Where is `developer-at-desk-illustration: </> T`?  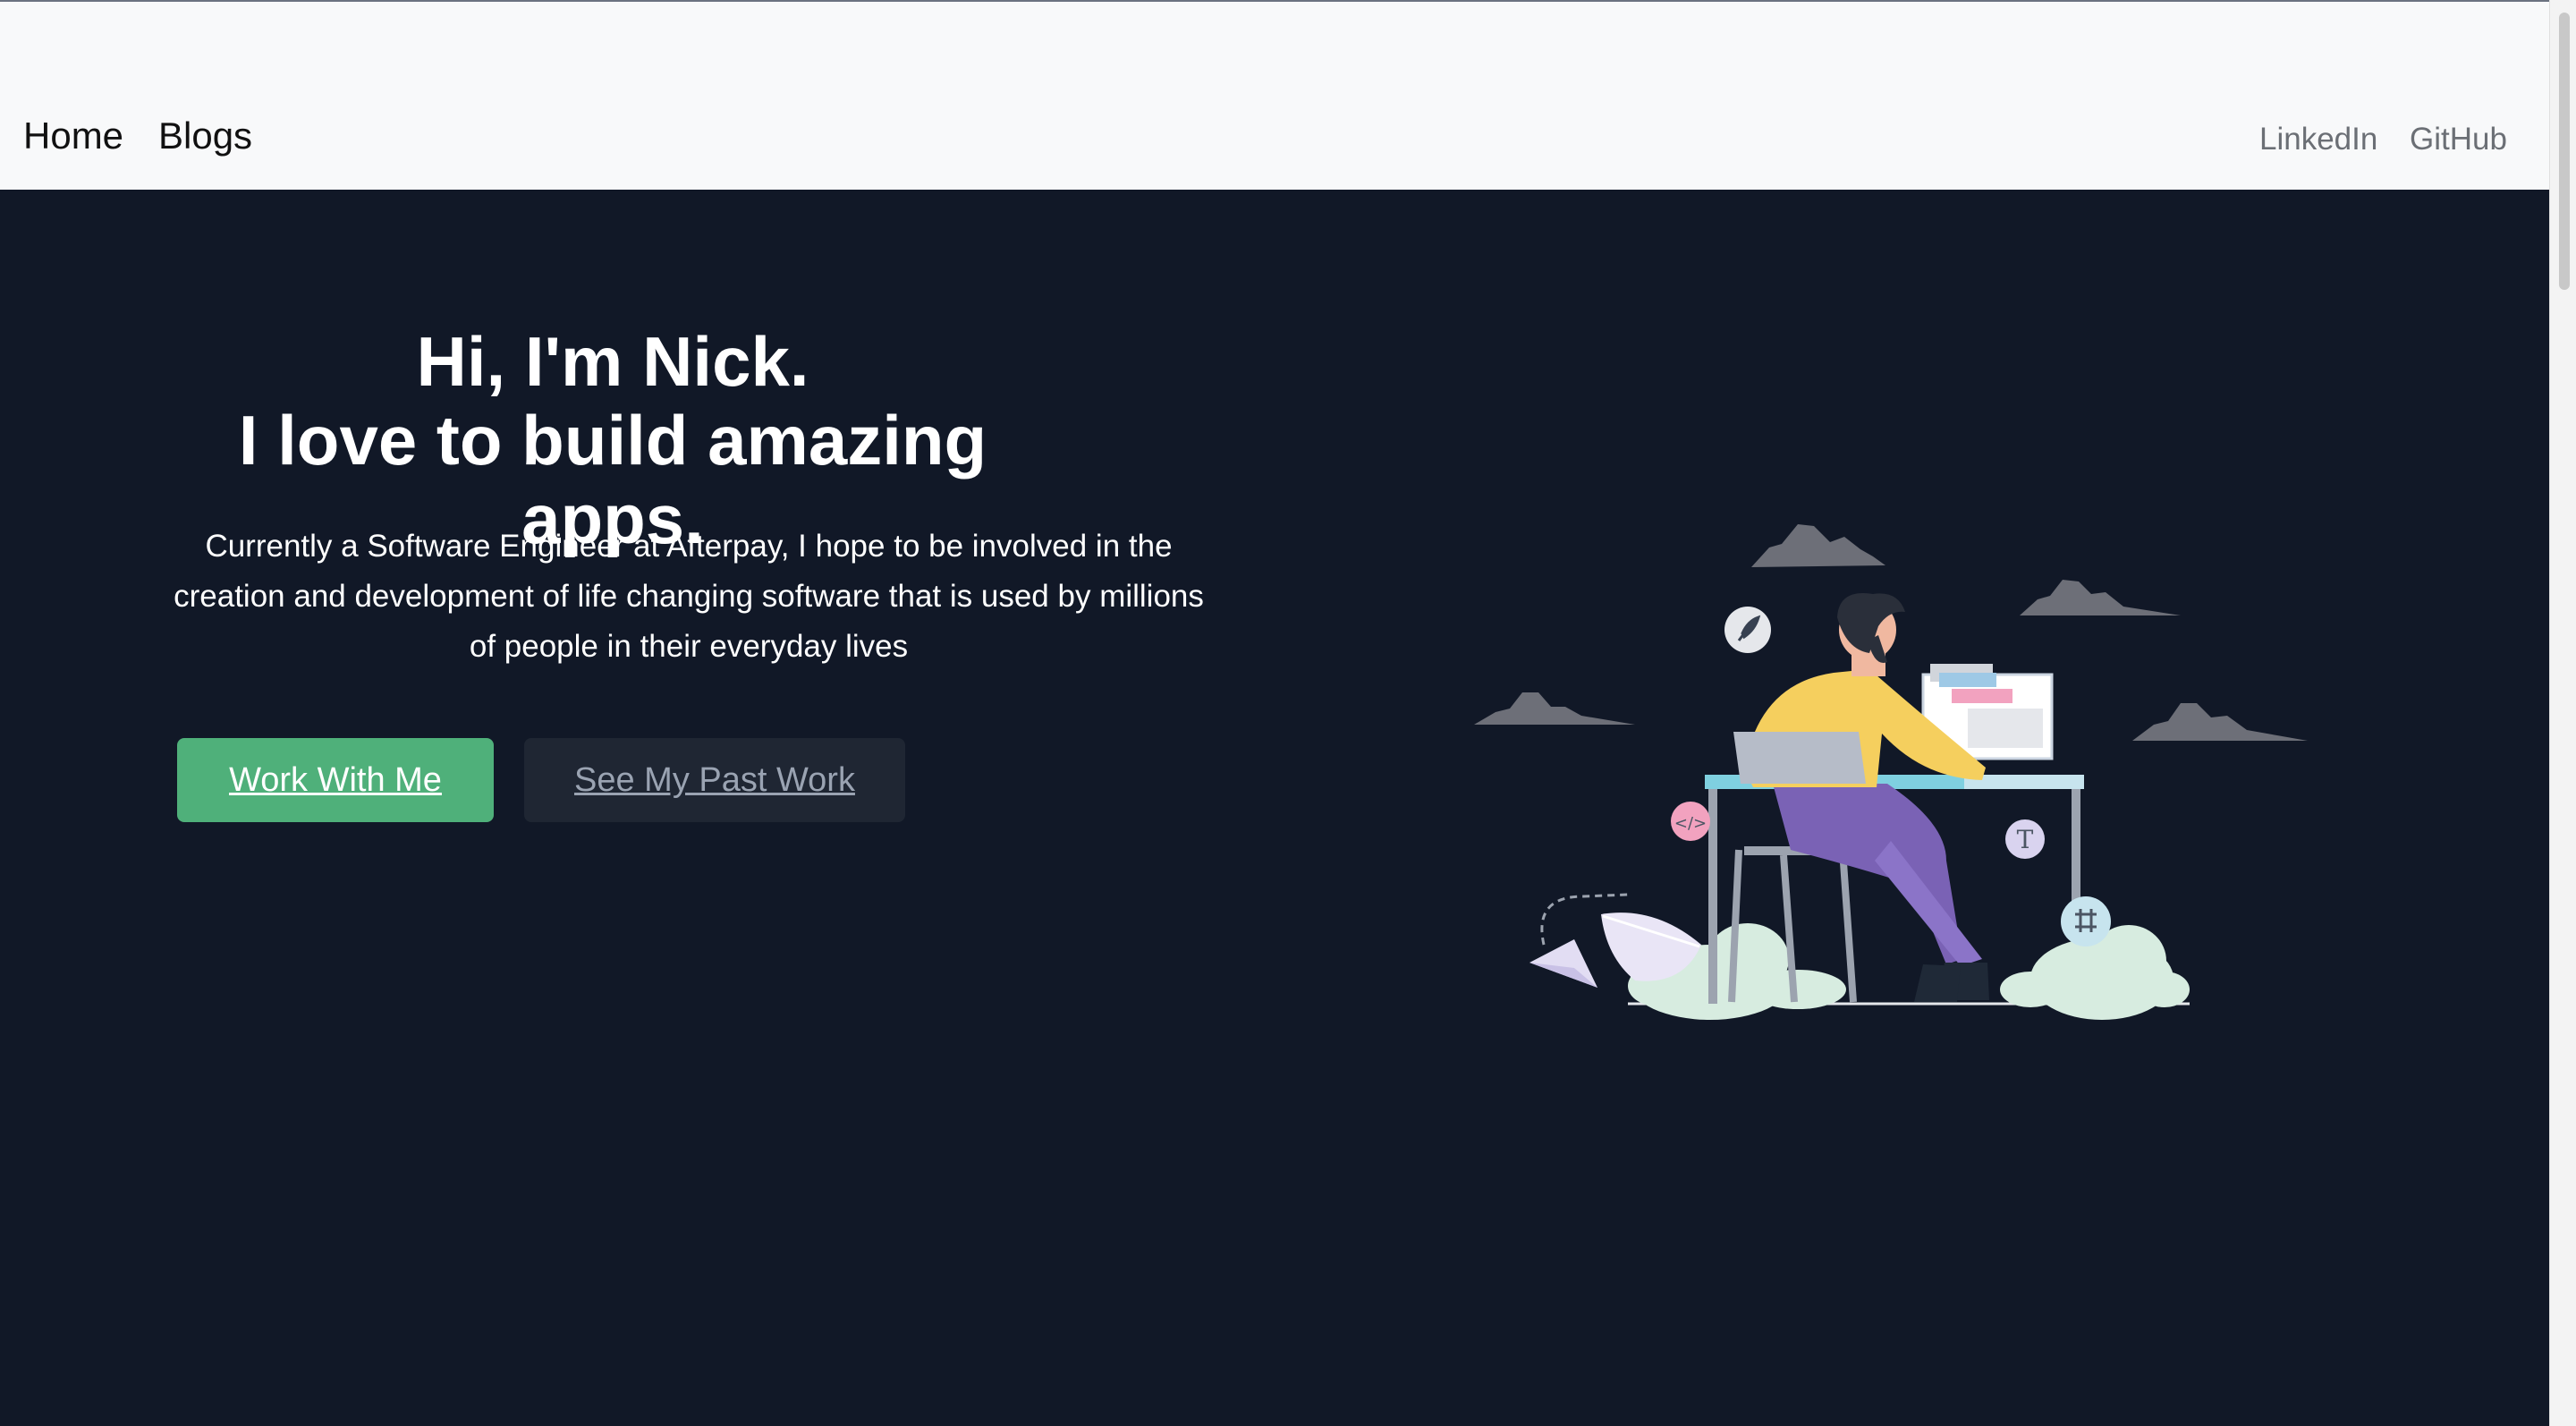
developer-at-desk-illustration: </> T is located at coordinates (1891, 772).